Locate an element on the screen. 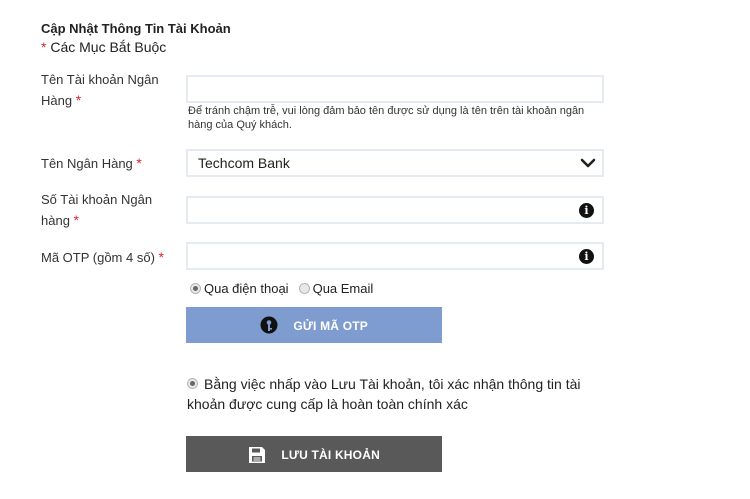 Image resolution: width=750 pixels, height=499 pixels. save-account-button: LƯU TÀI KHOẢN is located at coordinates (314, 454).